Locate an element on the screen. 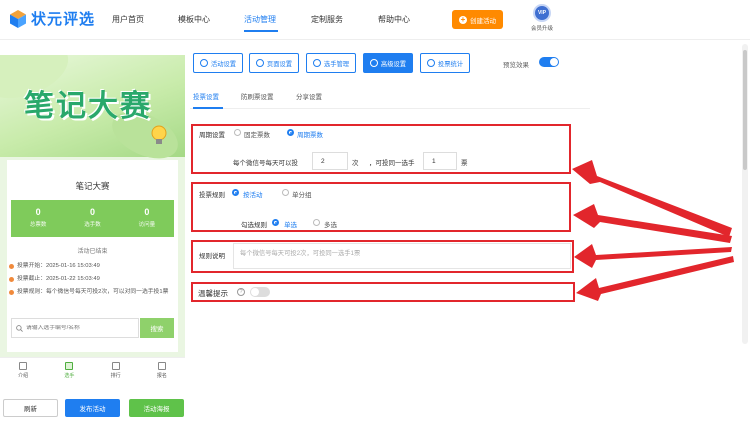  rule-description-textarea: 每个微信号每天可投2次，可投同一选手1票 is located at coordinates (402, 256).